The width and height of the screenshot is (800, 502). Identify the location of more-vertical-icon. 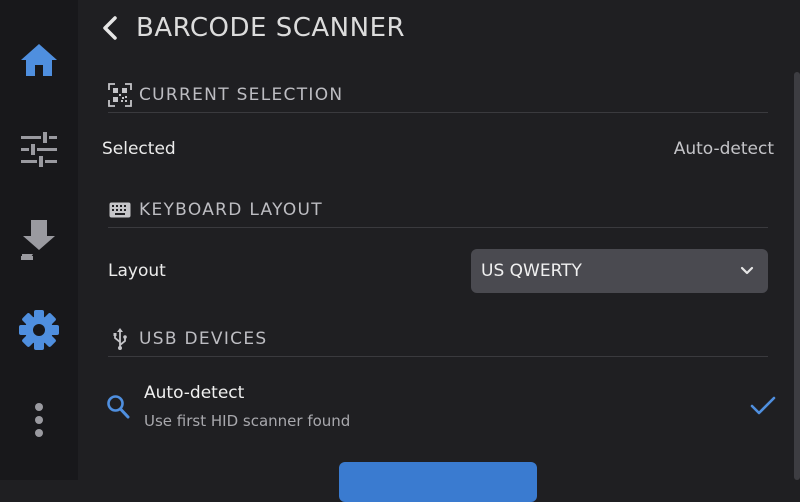
(39, 420).